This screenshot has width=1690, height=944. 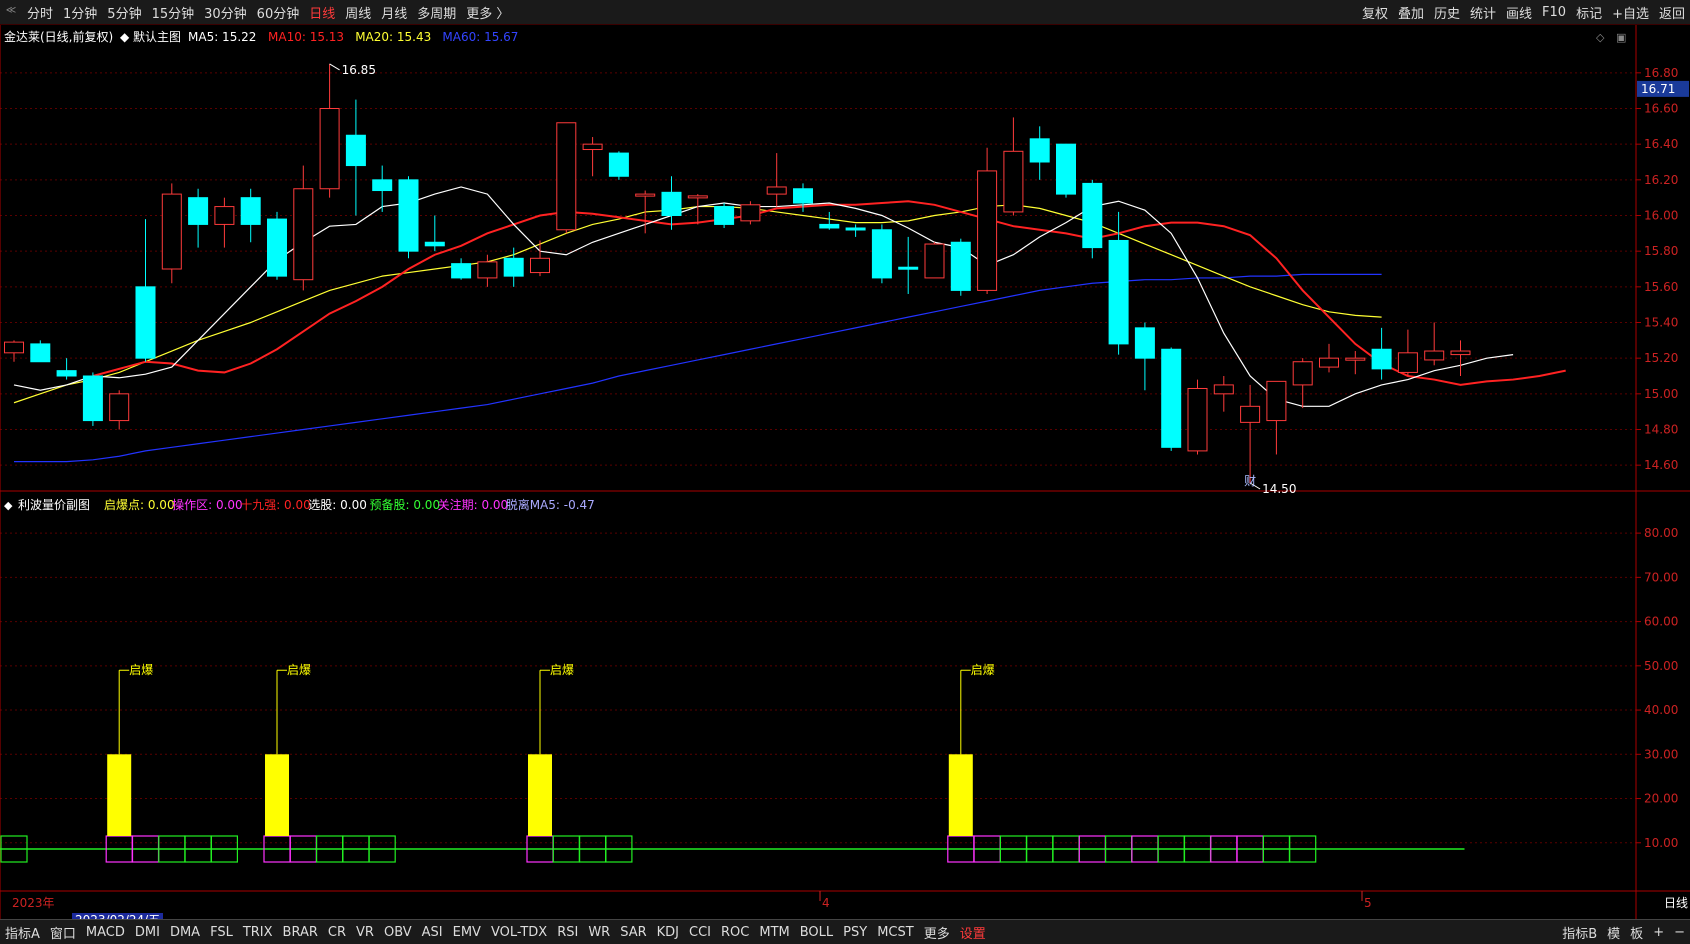 What do you see at coordinates (365, 932) in the screenshot?
I see `indicator-tab-9: VR` at bounding box center [365, 932].